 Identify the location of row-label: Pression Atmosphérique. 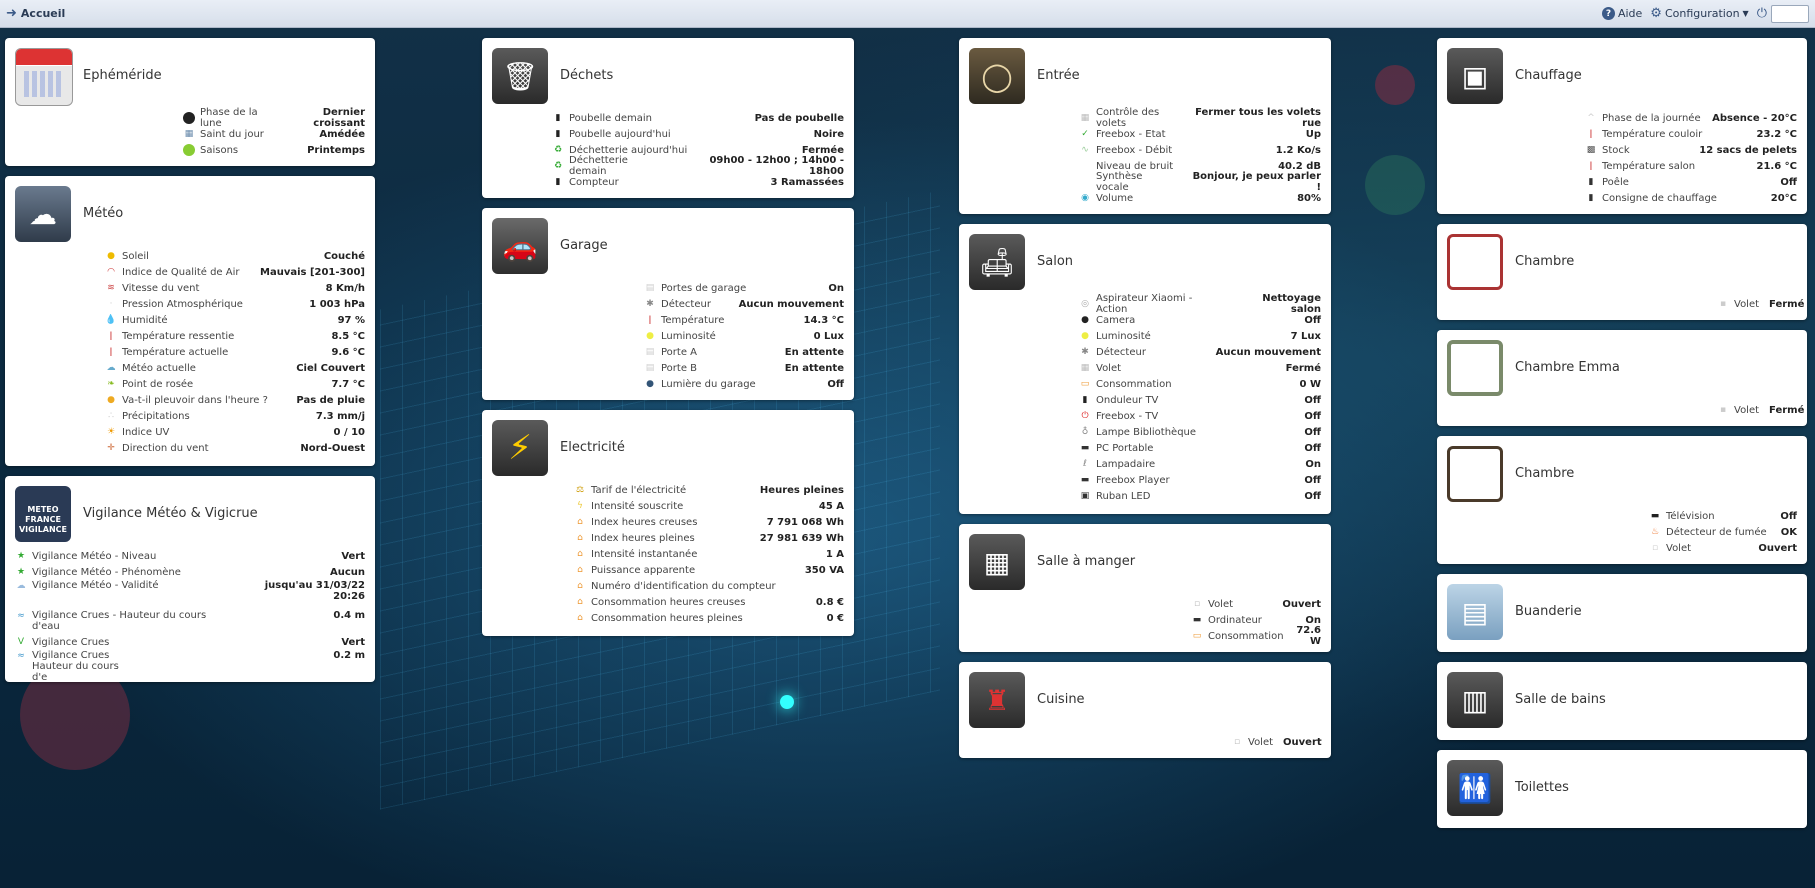
(182, 304).